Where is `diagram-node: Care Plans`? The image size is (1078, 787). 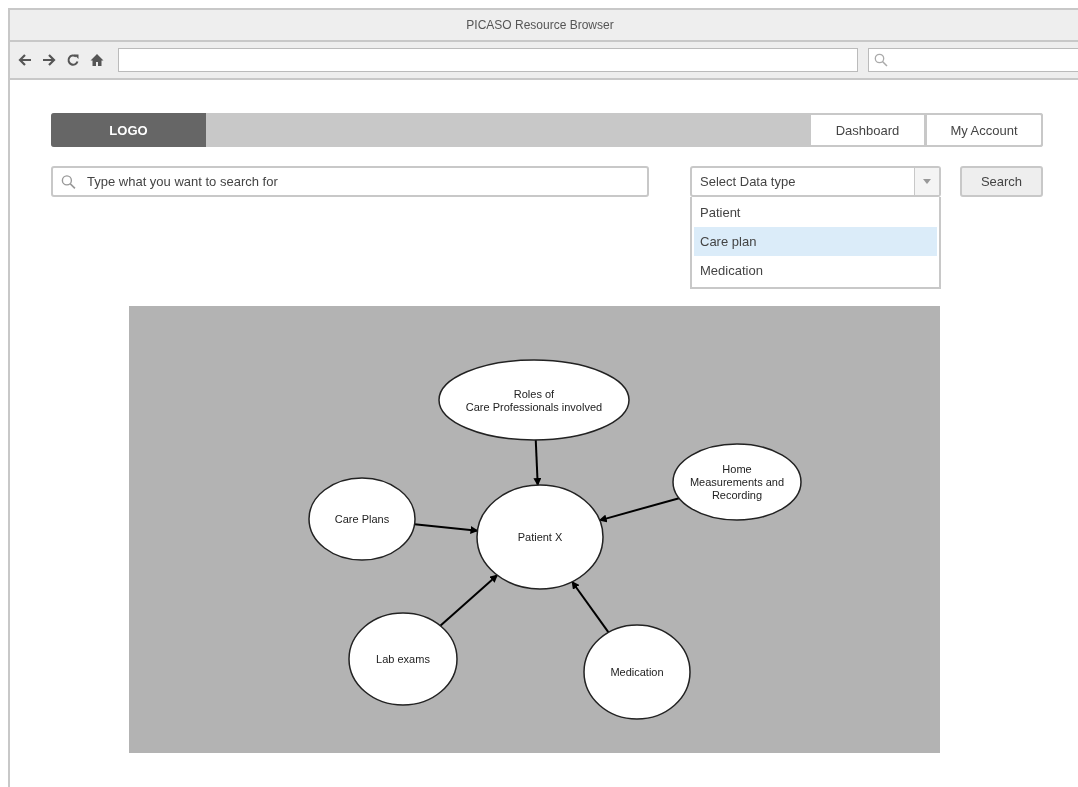
diagram-node: Care Plans is located at coordinates (362, 519).